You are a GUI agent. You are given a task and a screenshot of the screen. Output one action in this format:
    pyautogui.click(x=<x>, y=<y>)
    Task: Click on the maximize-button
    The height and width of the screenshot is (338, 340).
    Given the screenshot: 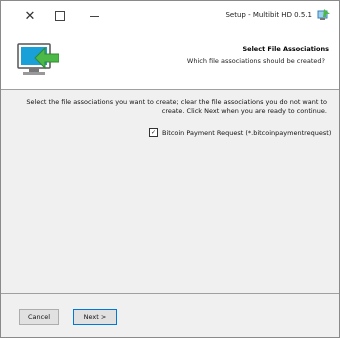 What is the action you would take?
    pyautogui.click(x=60, y=16)
    